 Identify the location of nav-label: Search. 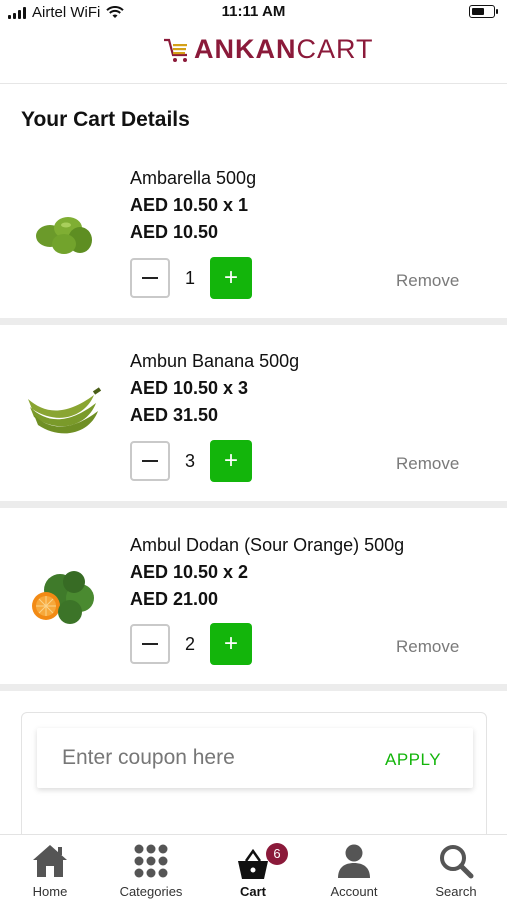
(456, 891).